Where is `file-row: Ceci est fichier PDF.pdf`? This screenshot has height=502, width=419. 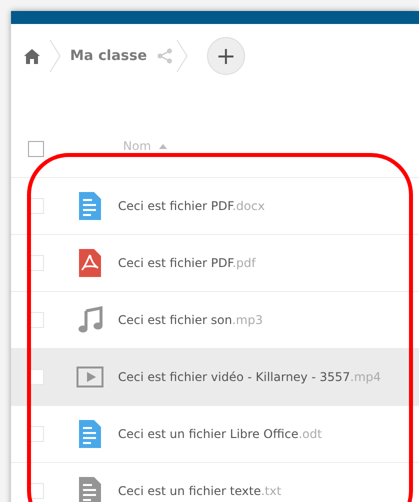
file-row: Ceci est fichier PDF.pdf is located at coordinates (215, 262).